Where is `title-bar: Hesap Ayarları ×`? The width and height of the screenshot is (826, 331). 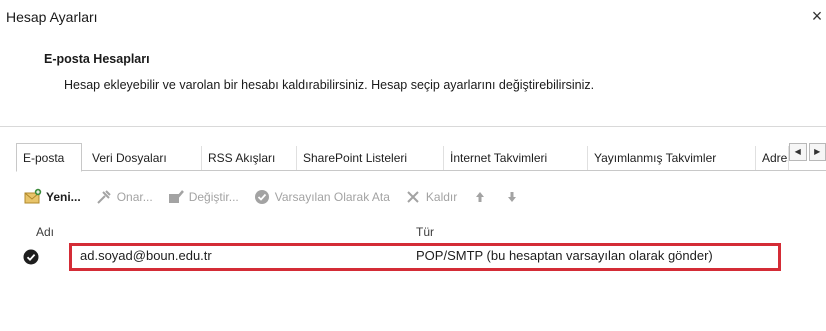 title-bar: Hesap Ayarları × is located at coordinates (413, 18).